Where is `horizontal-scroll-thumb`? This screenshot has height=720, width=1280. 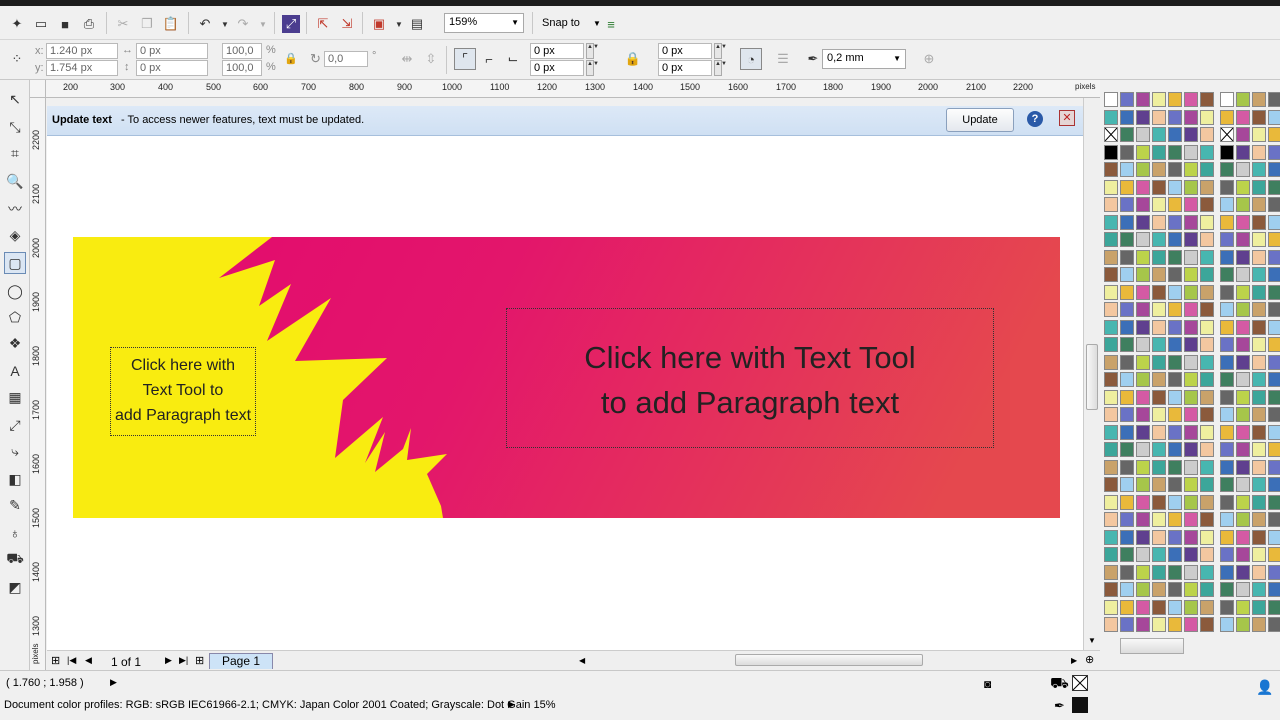 horizontal-scroll-thumb is located at coordinates (829, 660).